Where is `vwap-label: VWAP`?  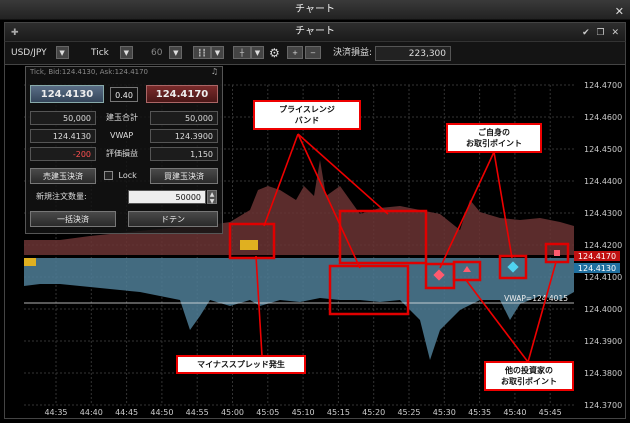 vwap-label: VWAP is located at coordinates (122, 135).